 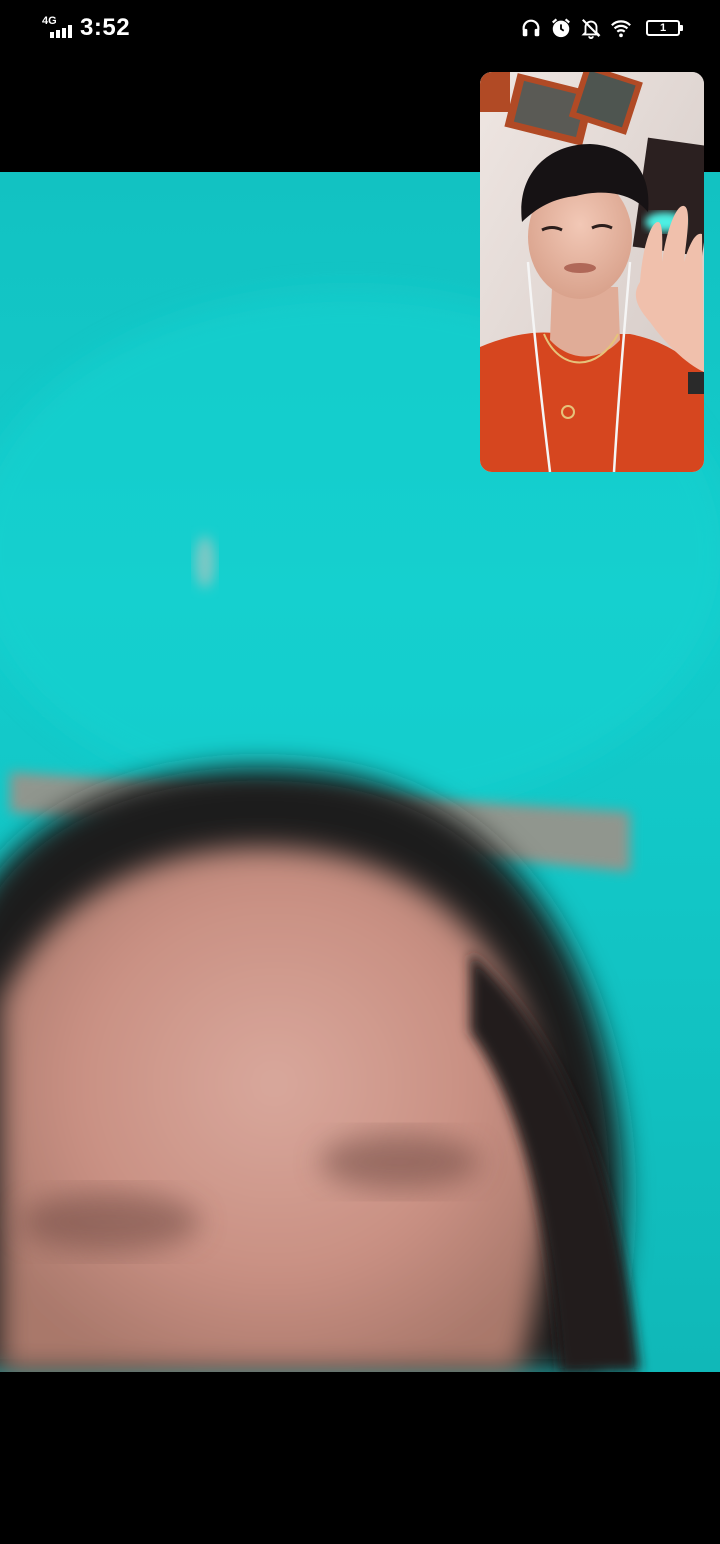 I want to click on status-icons: 1, so click(x=601, y=28).